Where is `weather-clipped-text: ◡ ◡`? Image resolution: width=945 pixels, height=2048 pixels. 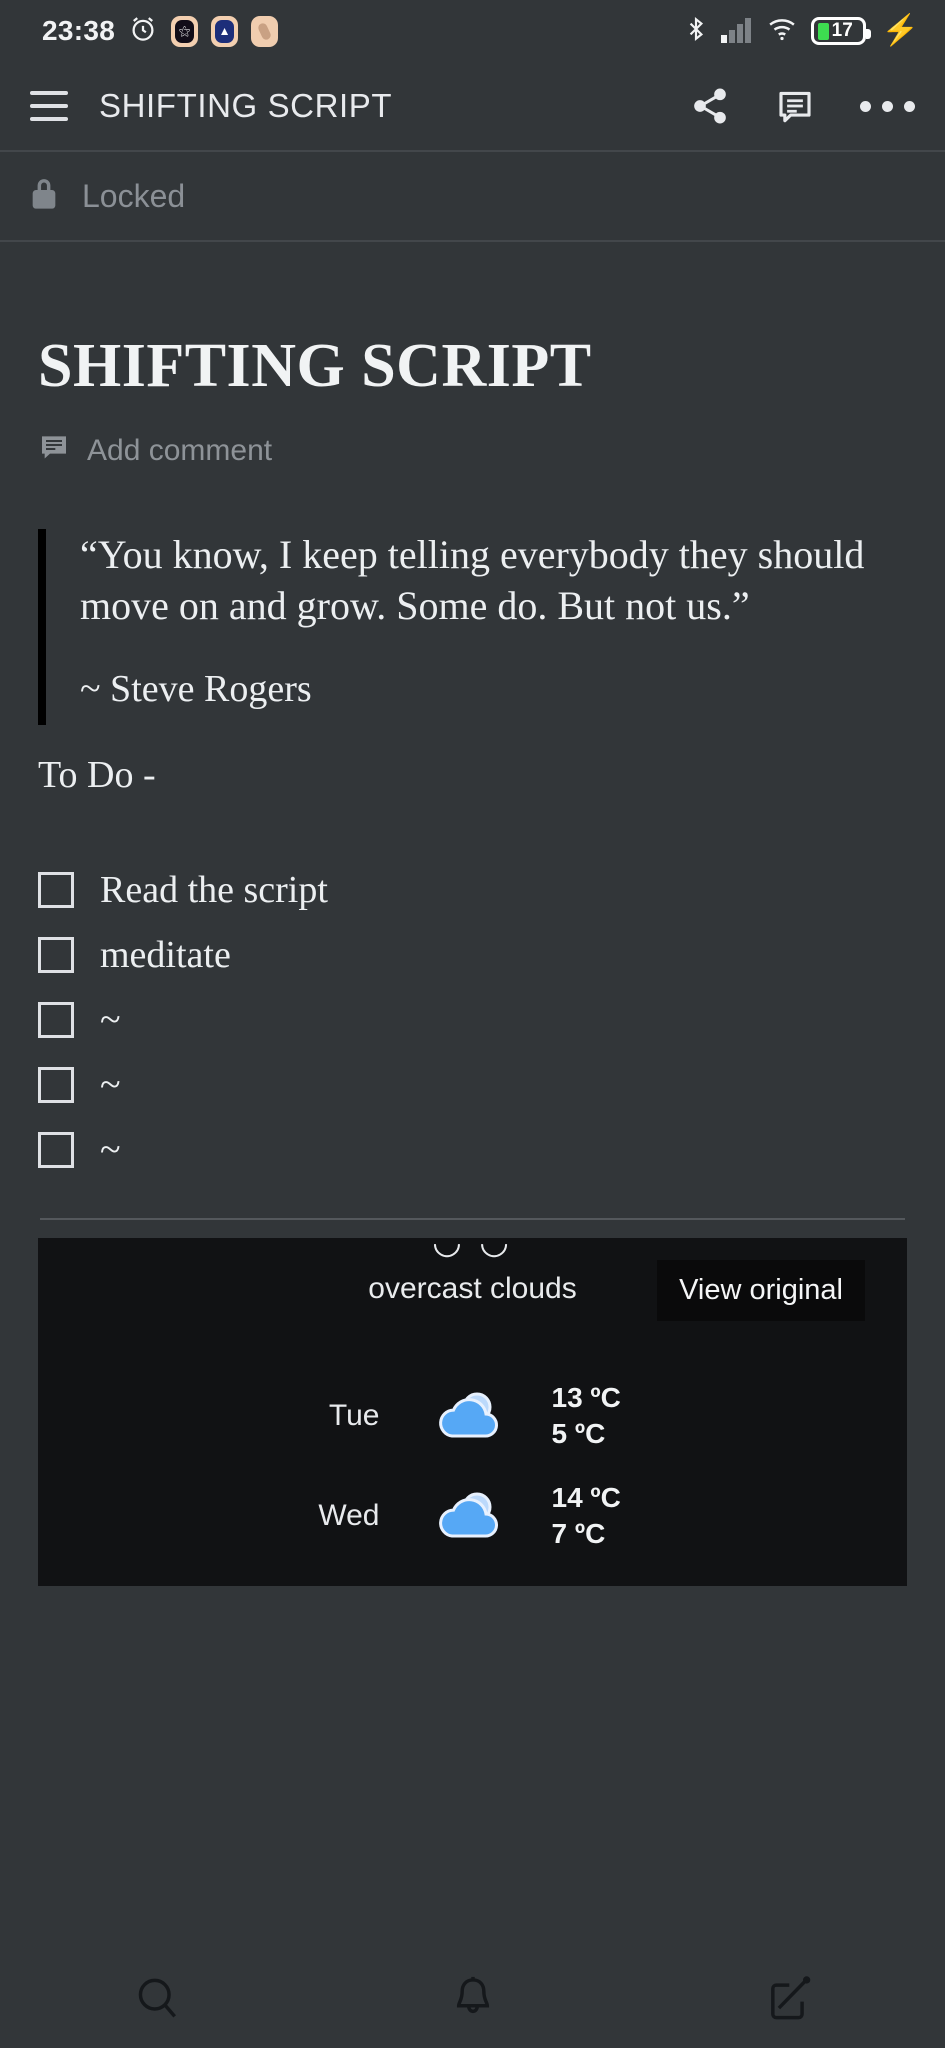 weather-clipped-text: ◡ ◡ is located at coordinates (472, 1250).